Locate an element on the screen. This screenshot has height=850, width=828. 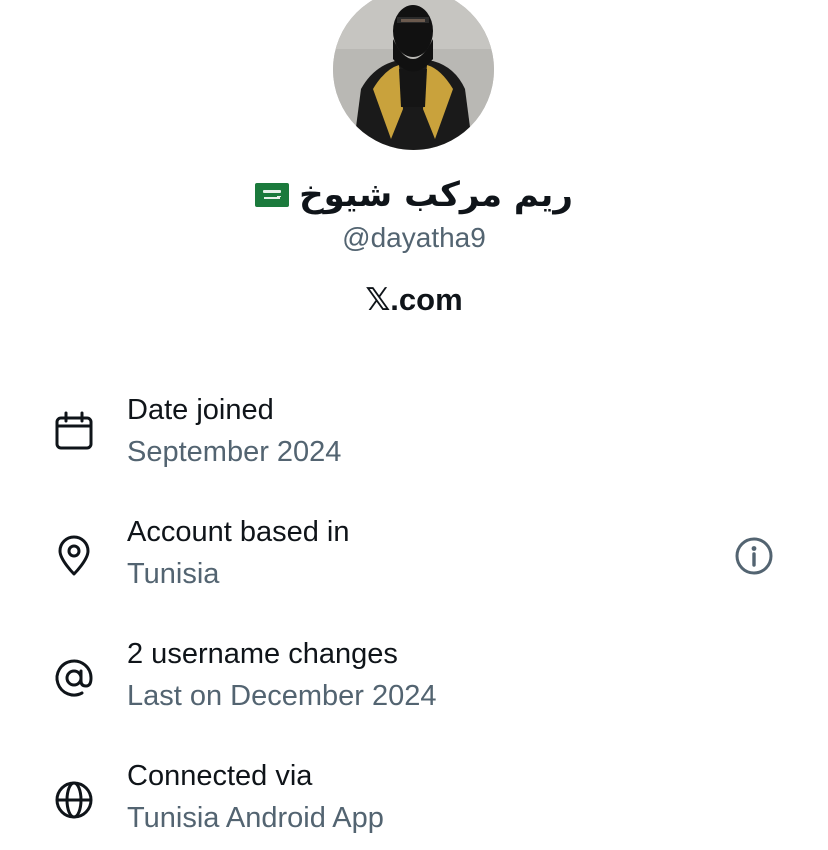
info-icon is located at coordinates (754, 556).